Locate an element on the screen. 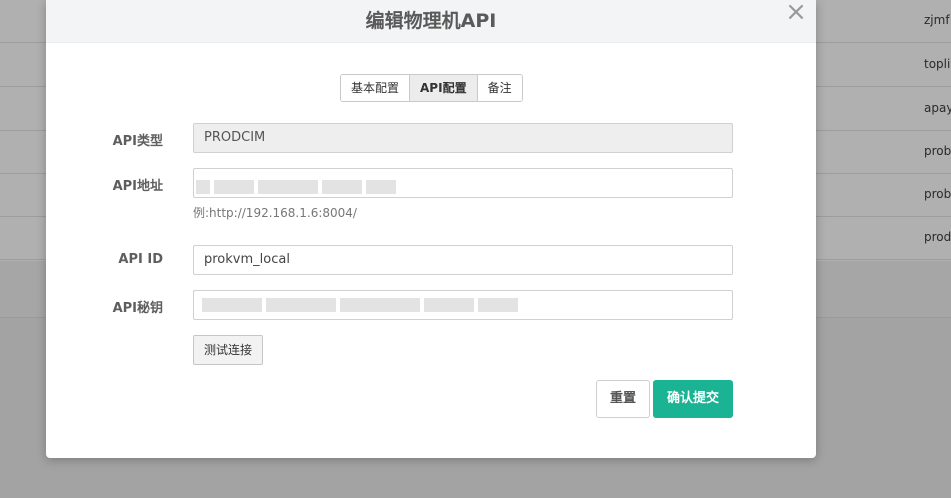 This screenshot has width=951, height=498. tab-bar: 基本配置 API配置 备注 is located at coordinates (431, 88).